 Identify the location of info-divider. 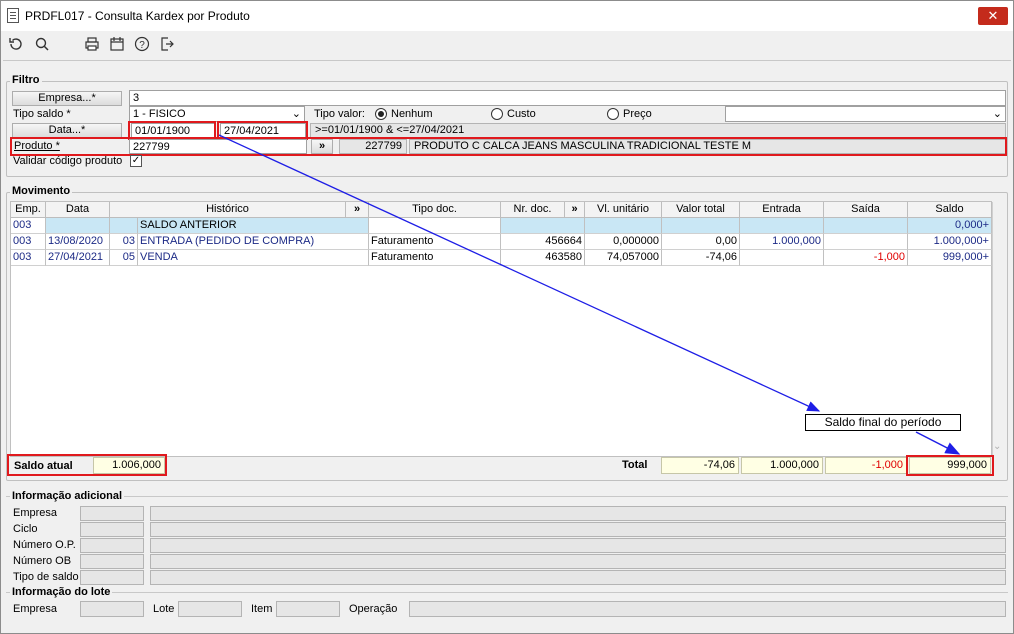
(507, 496).